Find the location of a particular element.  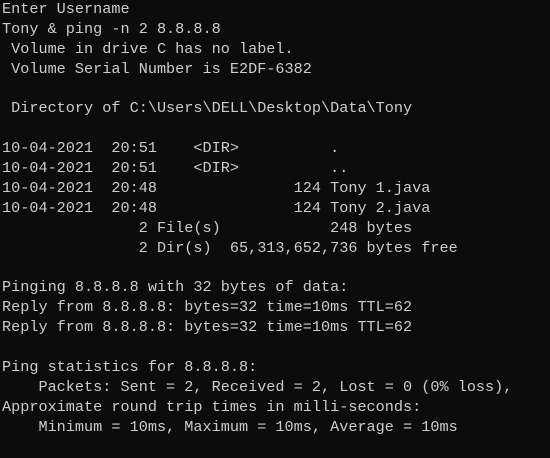

volume-serial-line: Volume Serial Number is E2DF-6382 is located at coordinates (157, 68).